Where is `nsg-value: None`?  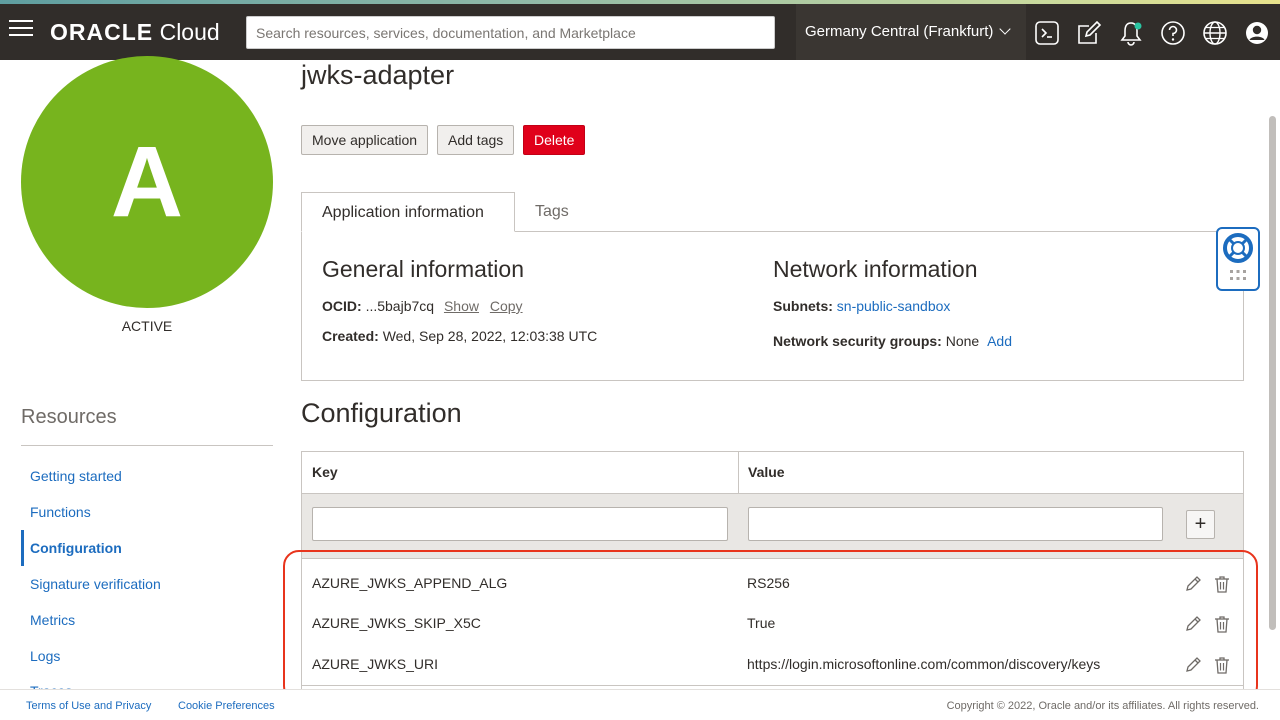
nsg-value: None is located at coordinates (962, 341).